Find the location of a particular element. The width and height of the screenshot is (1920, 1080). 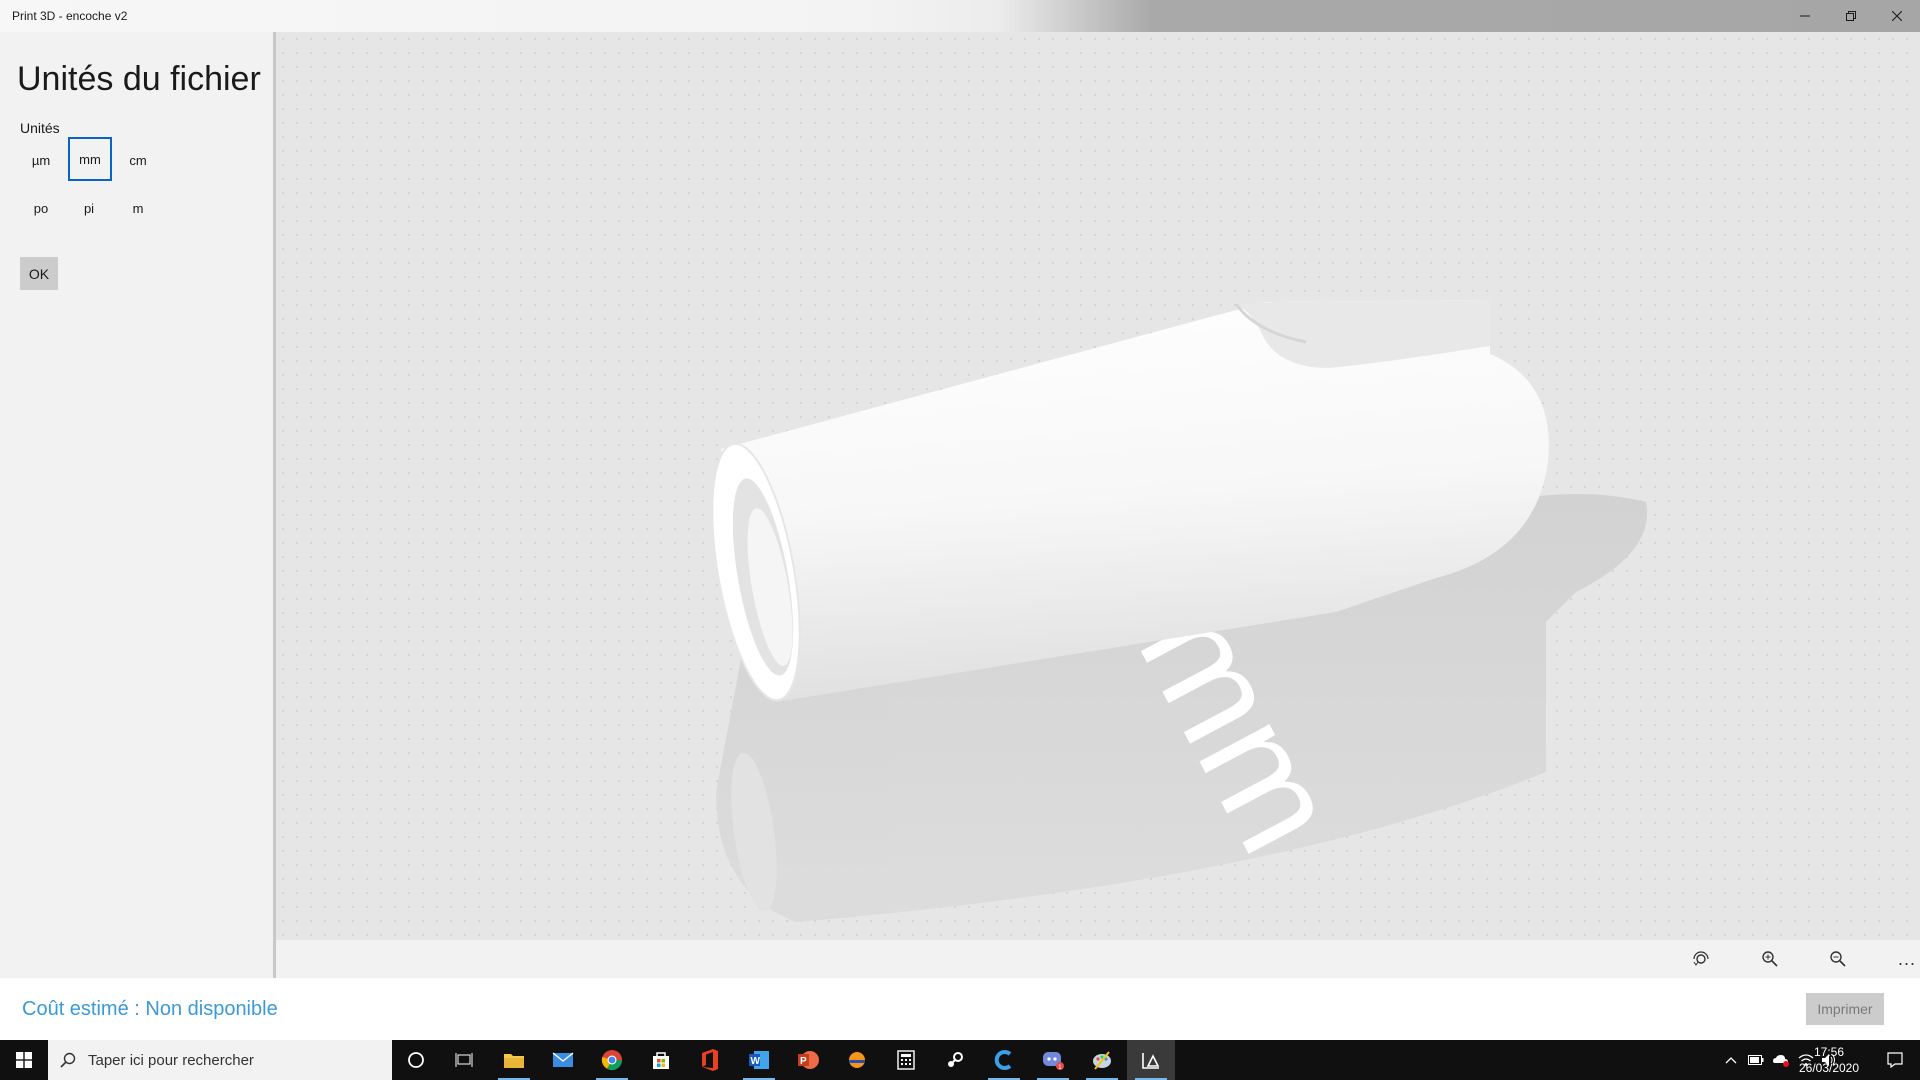

zoom-out-icon is located at coordinates (1838, 959).